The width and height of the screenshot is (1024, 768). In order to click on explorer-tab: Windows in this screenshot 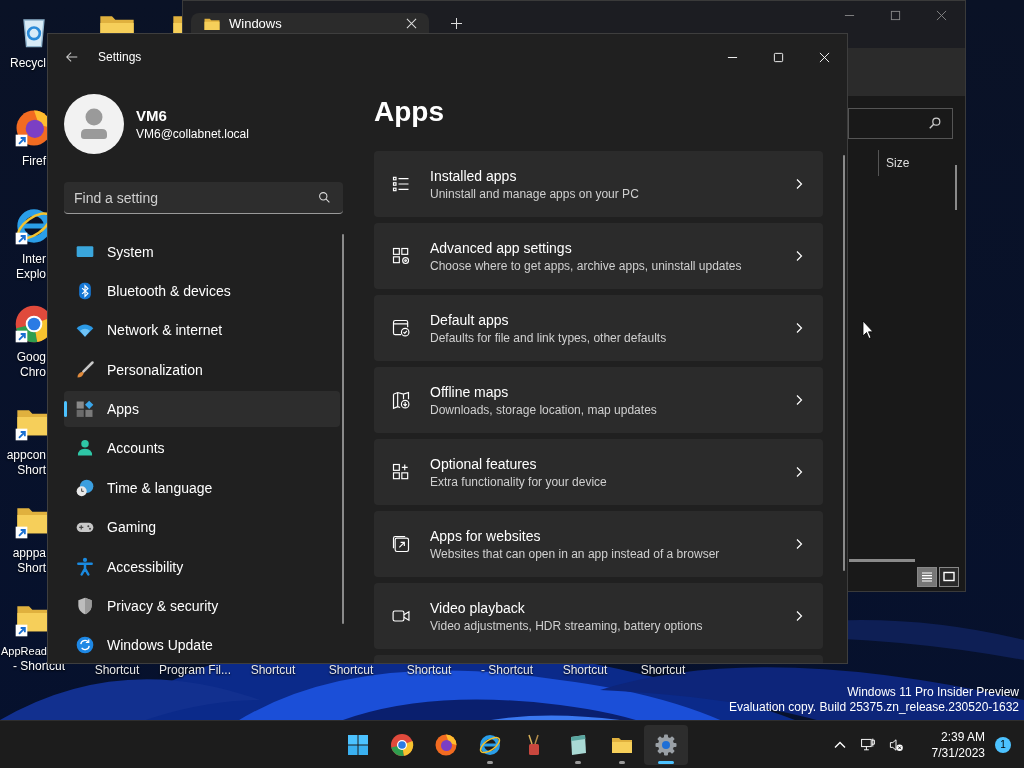, I will do `click(310, 23)`.